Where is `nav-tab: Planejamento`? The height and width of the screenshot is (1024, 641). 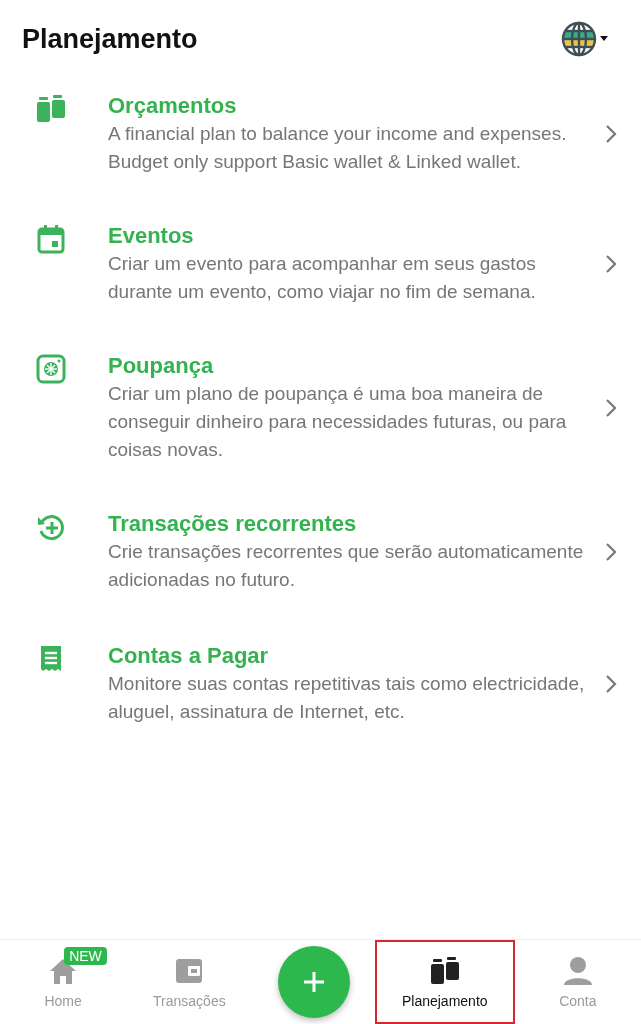
nav-tab: Planejamento is located at coordinates (444, 982).